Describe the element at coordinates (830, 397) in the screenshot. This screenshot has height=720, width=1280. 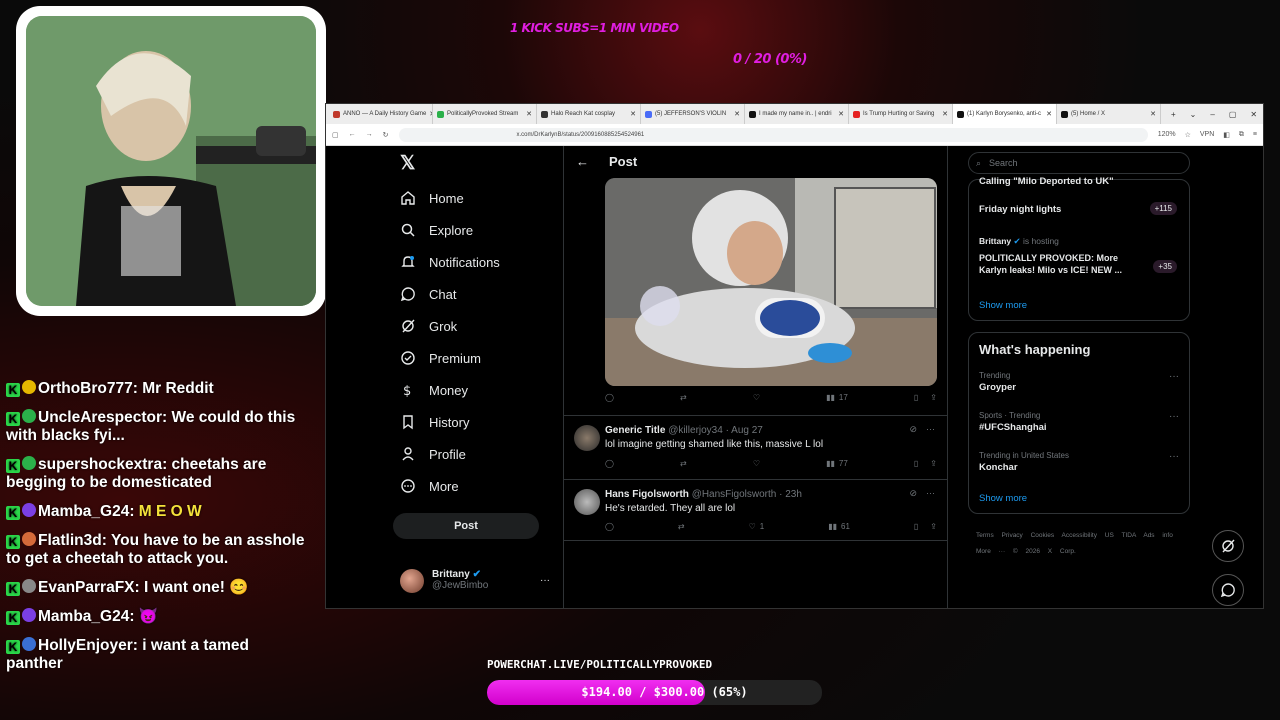
I see `views-icon: ▮▮` at that location.